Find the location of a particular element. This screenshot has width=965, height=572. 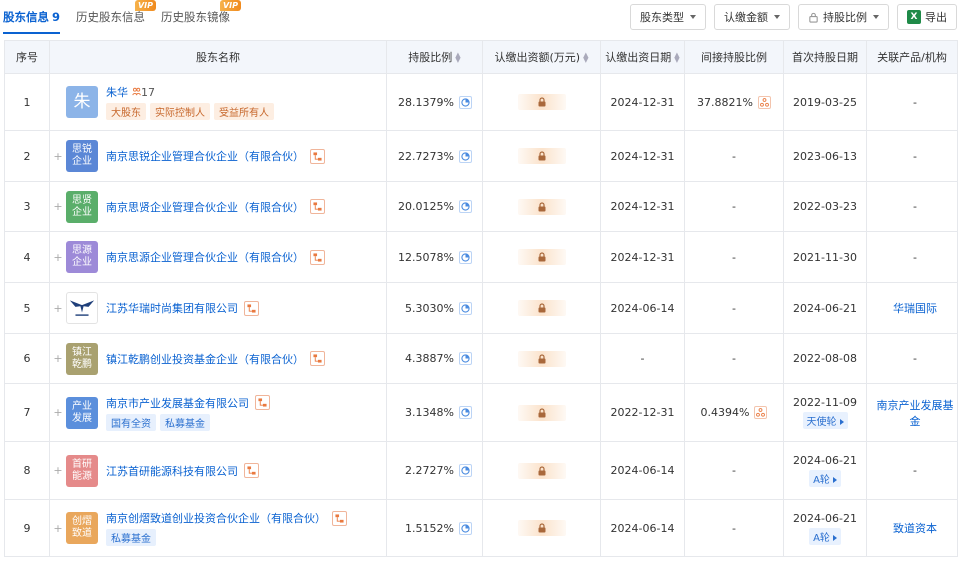

funding-round-label: A轮 is located at coordinates (821, 480).